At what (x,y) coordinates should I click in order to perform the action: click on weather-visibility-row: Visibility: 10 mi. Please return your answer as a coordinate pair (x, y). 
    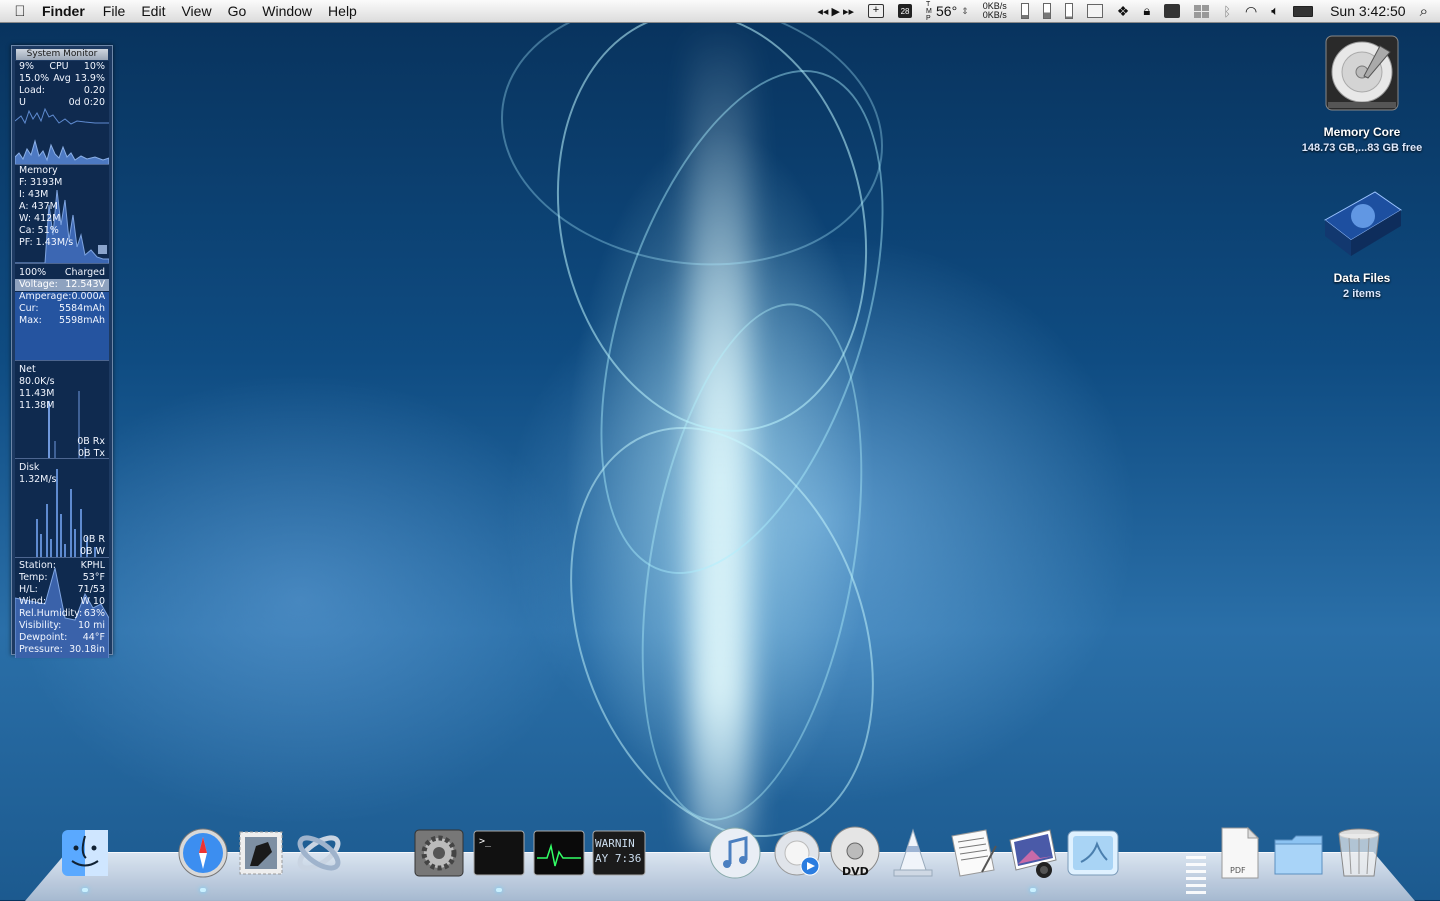
    Looking at the image, I should click on (62, 626).